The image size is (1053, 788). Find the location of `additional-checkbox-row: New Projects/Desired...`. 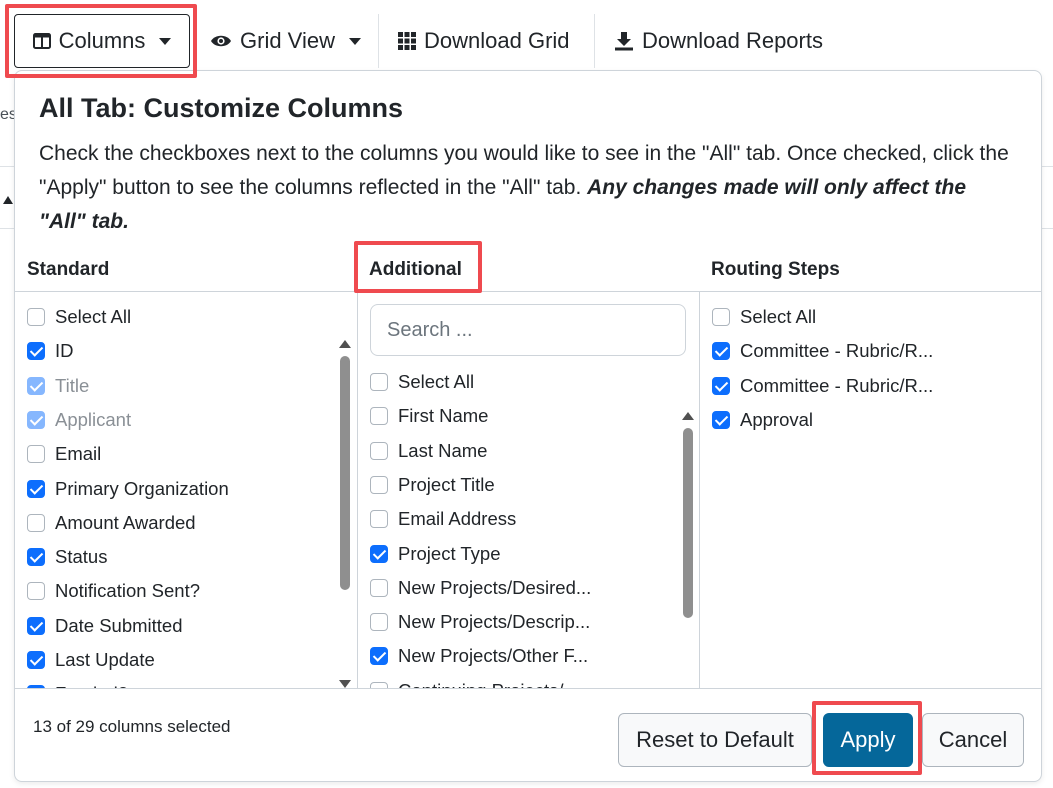

additional-checkbox-row: New Projects/Desired... is located at coordinates (480, 588).